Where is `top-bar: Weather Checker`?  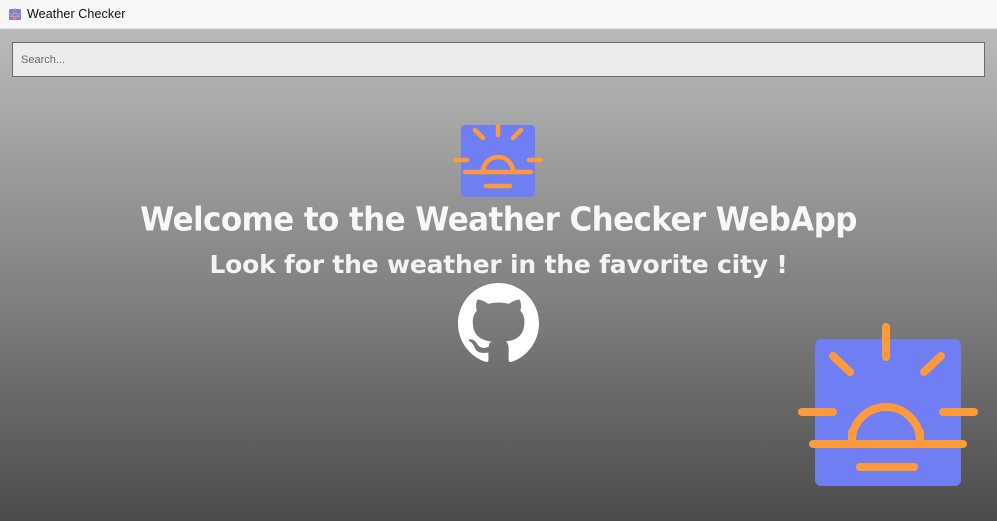
top-bar: Weather Checker is located at coordinates (498, 14).